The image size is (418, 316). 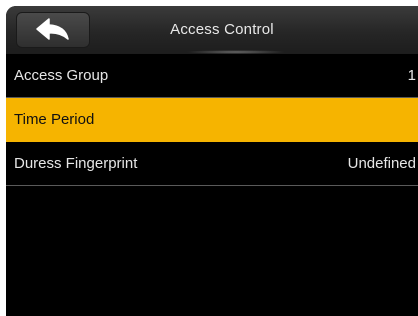 I want to click on menu-item-value: Undefined, so click(x=381, y=163).